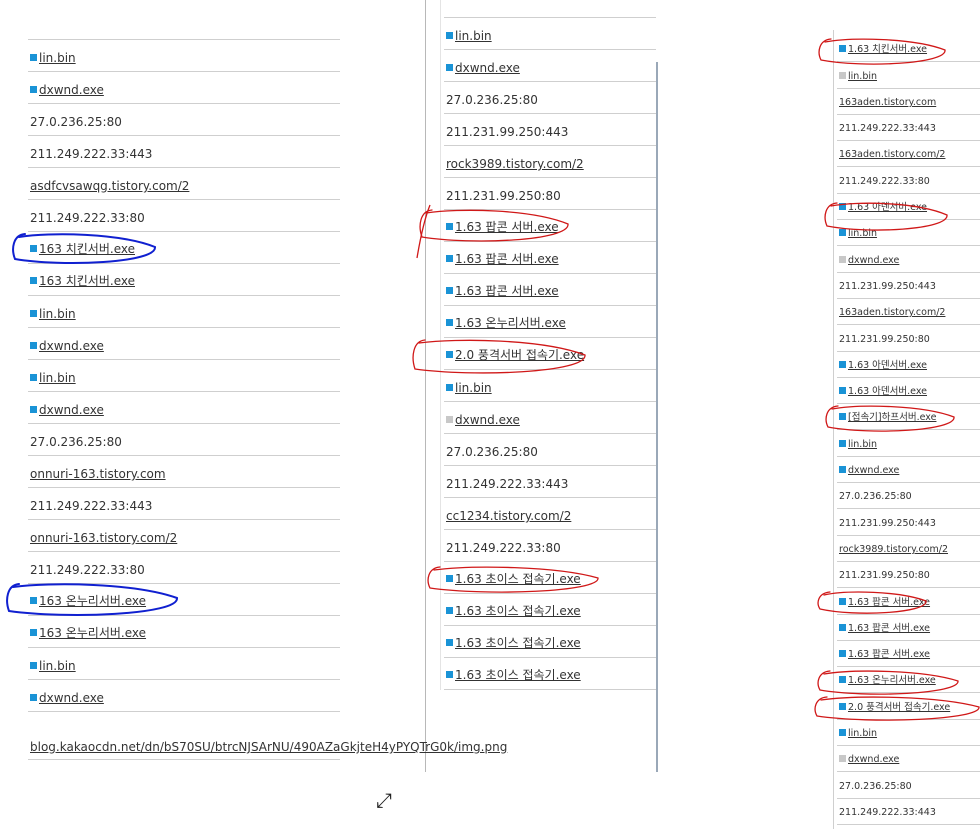  Describe the element at coordinates (892, 417) in the screenshot. I see `file-link: [접속기]하프서버.exe` at that location.